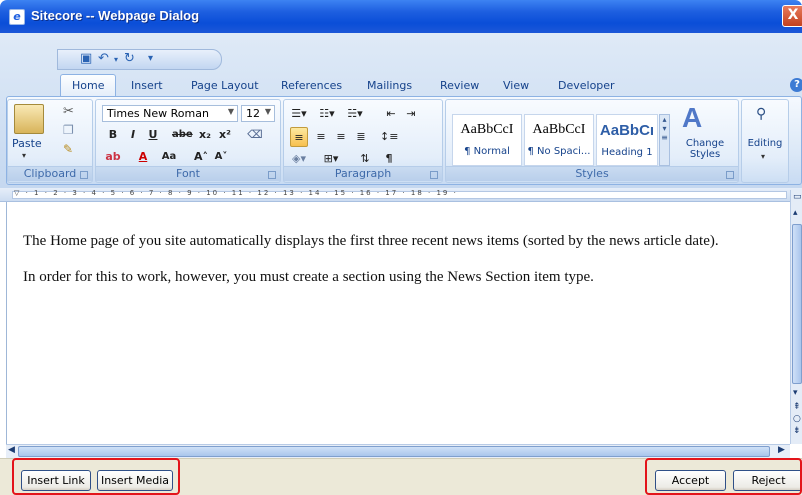  I want to click on vertical-scroll-thumb, so click(797, 304).